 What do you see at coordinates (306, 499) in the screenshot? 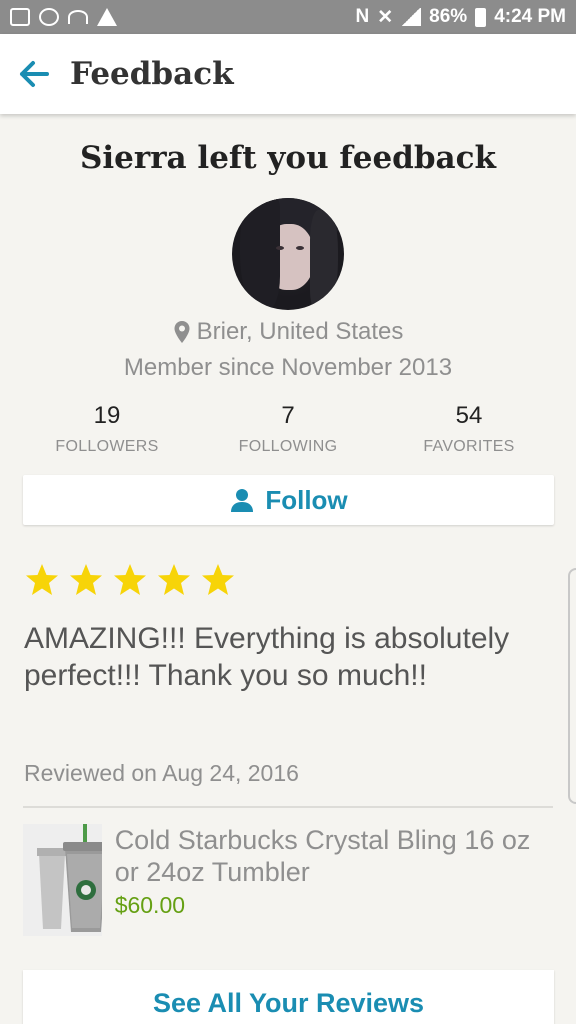
I see `follow-label: Follow` at bounding box center [306, 499].